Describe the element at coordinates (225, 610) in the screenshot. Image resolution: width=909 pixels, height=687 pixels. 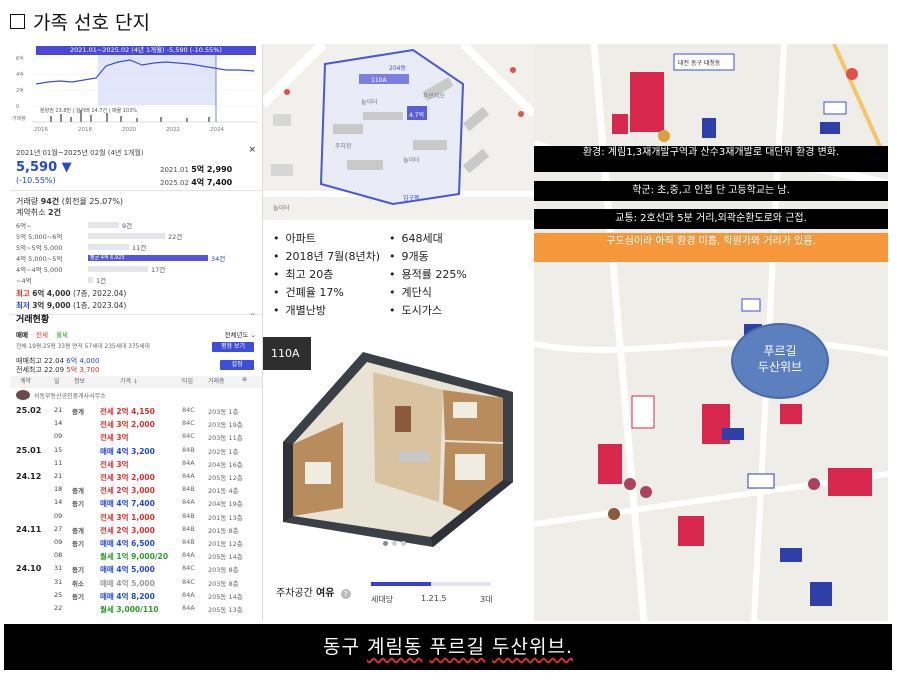
I see `cell-floor: 205동 13층` at that location.